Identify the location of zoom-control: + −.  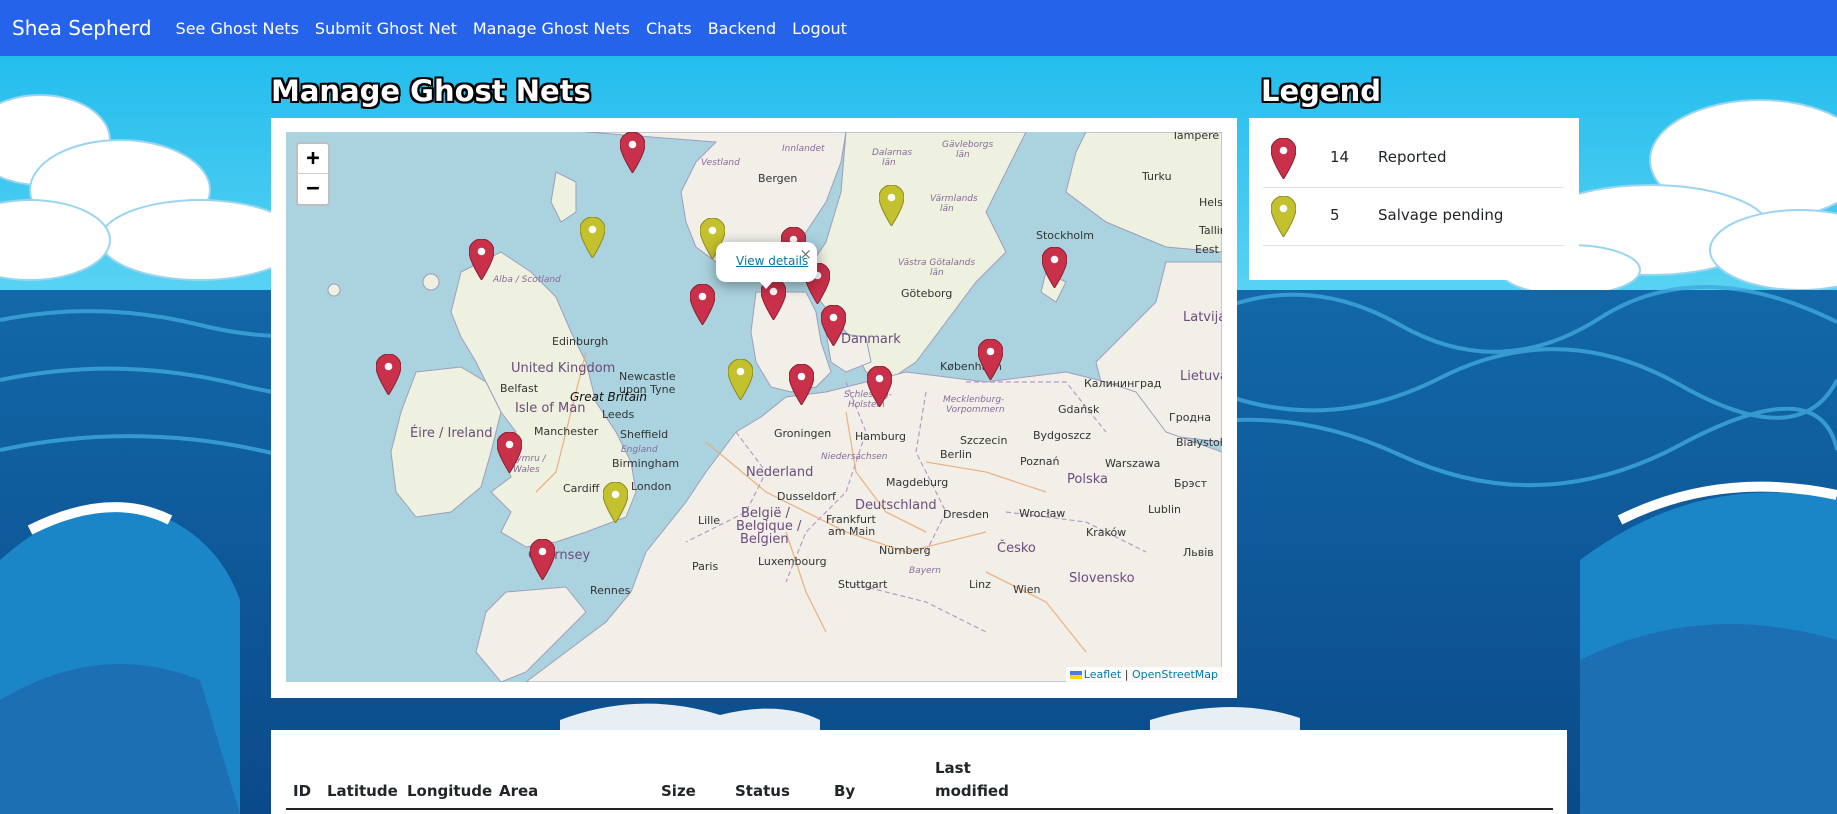
(313, 174).